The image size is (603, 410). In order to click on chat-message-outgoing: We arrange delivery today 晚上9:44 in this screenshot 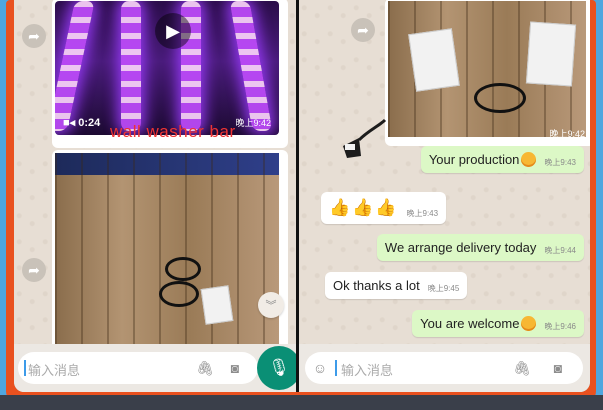, I will do `click(480, 247)`.